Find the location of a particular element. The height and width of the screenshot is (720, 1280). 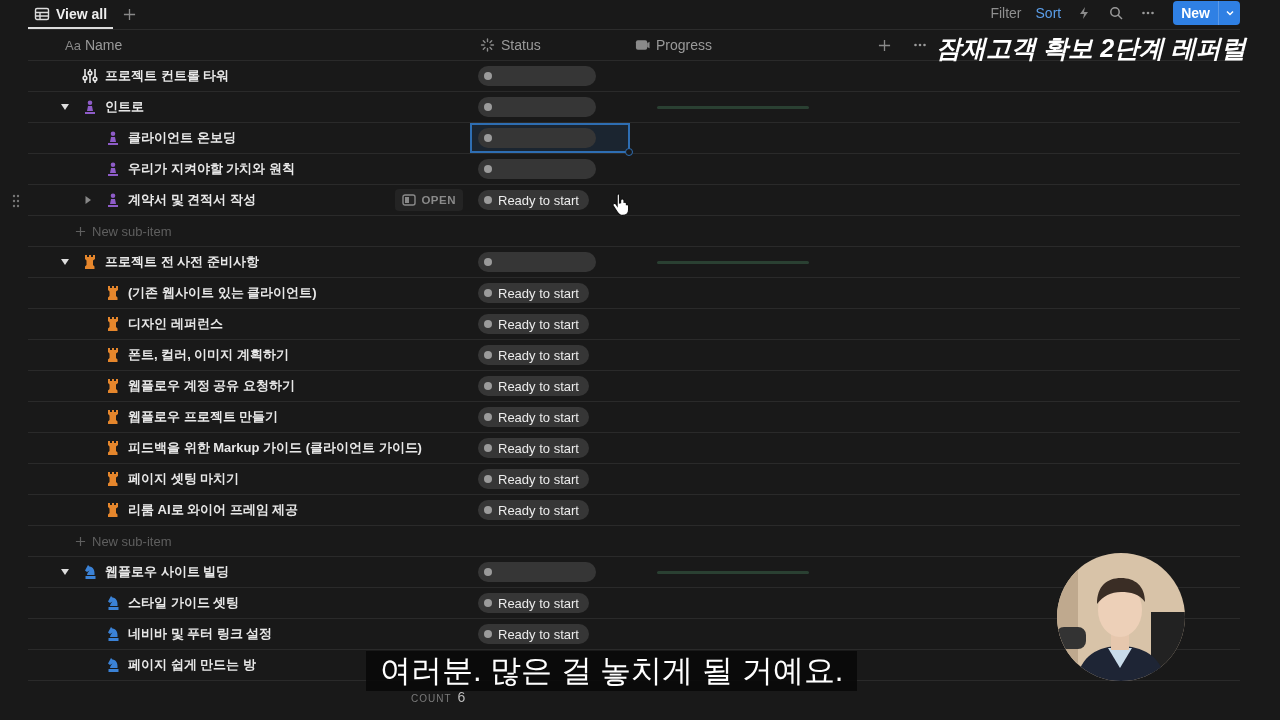

column-header: Status is located at coordinates (521, 45).